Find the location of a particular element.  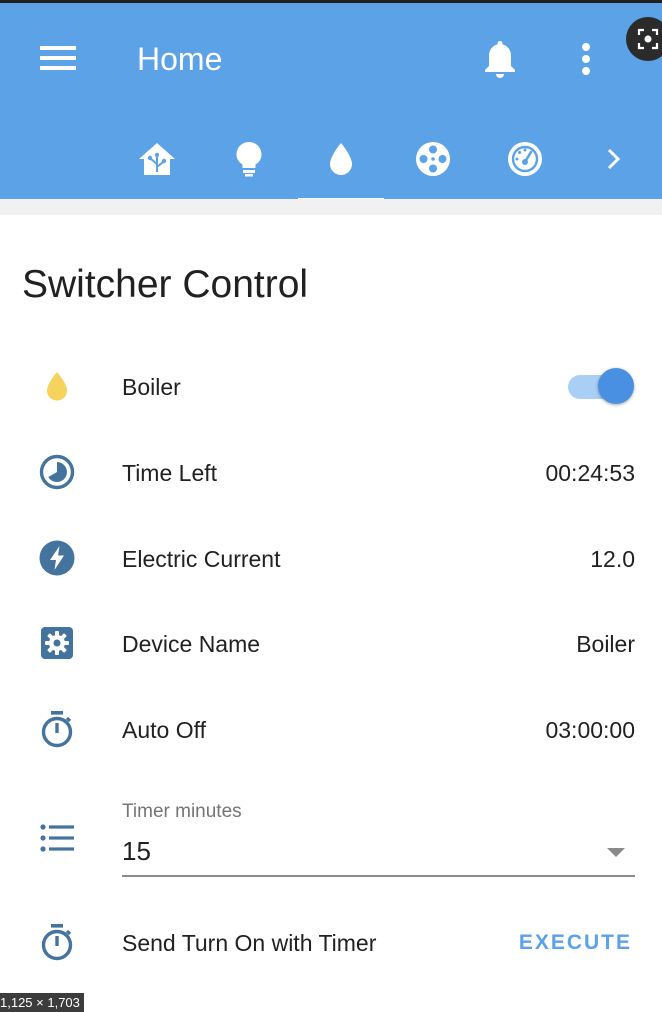

entity-row-auto-off: Auto Off 03:00:00 is located at coordinates (331, 729).